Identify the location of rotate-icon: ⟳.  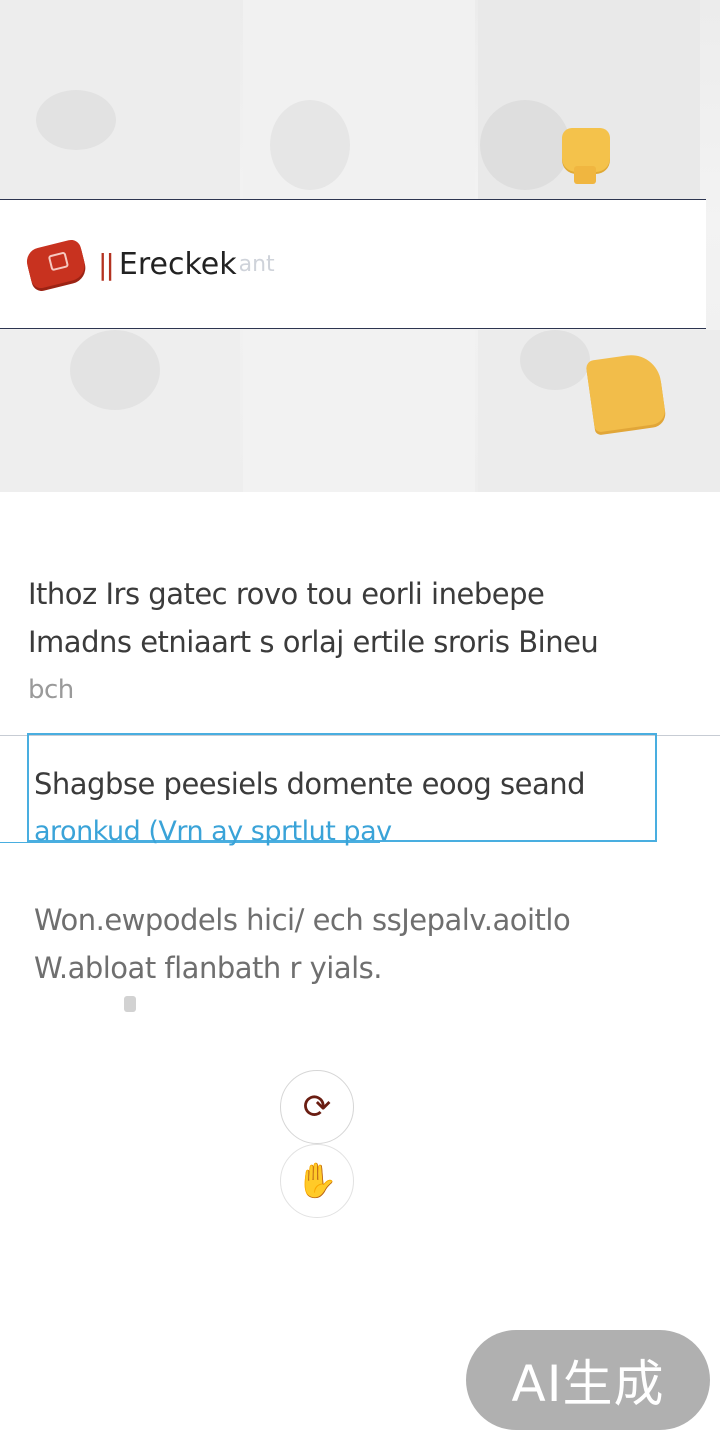
(317, 1107).